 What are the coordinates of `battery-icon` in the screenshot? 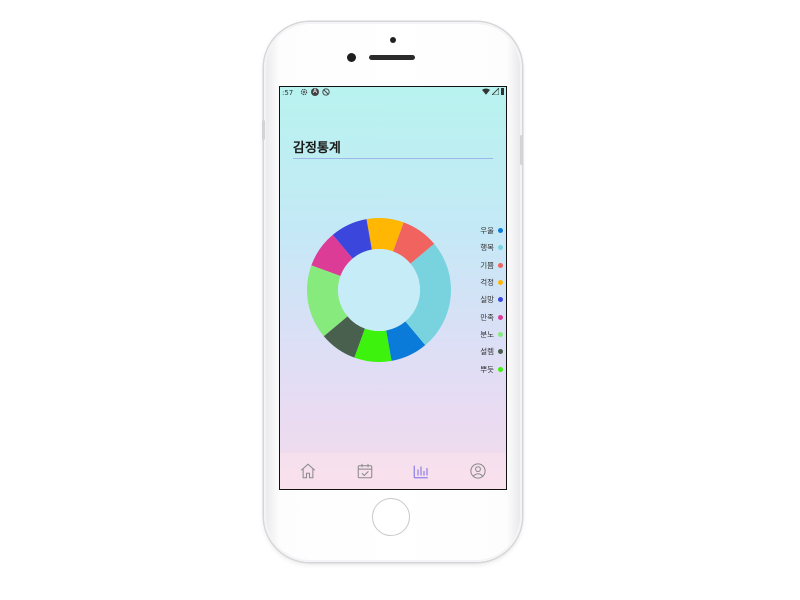 It's located at (502, 91).